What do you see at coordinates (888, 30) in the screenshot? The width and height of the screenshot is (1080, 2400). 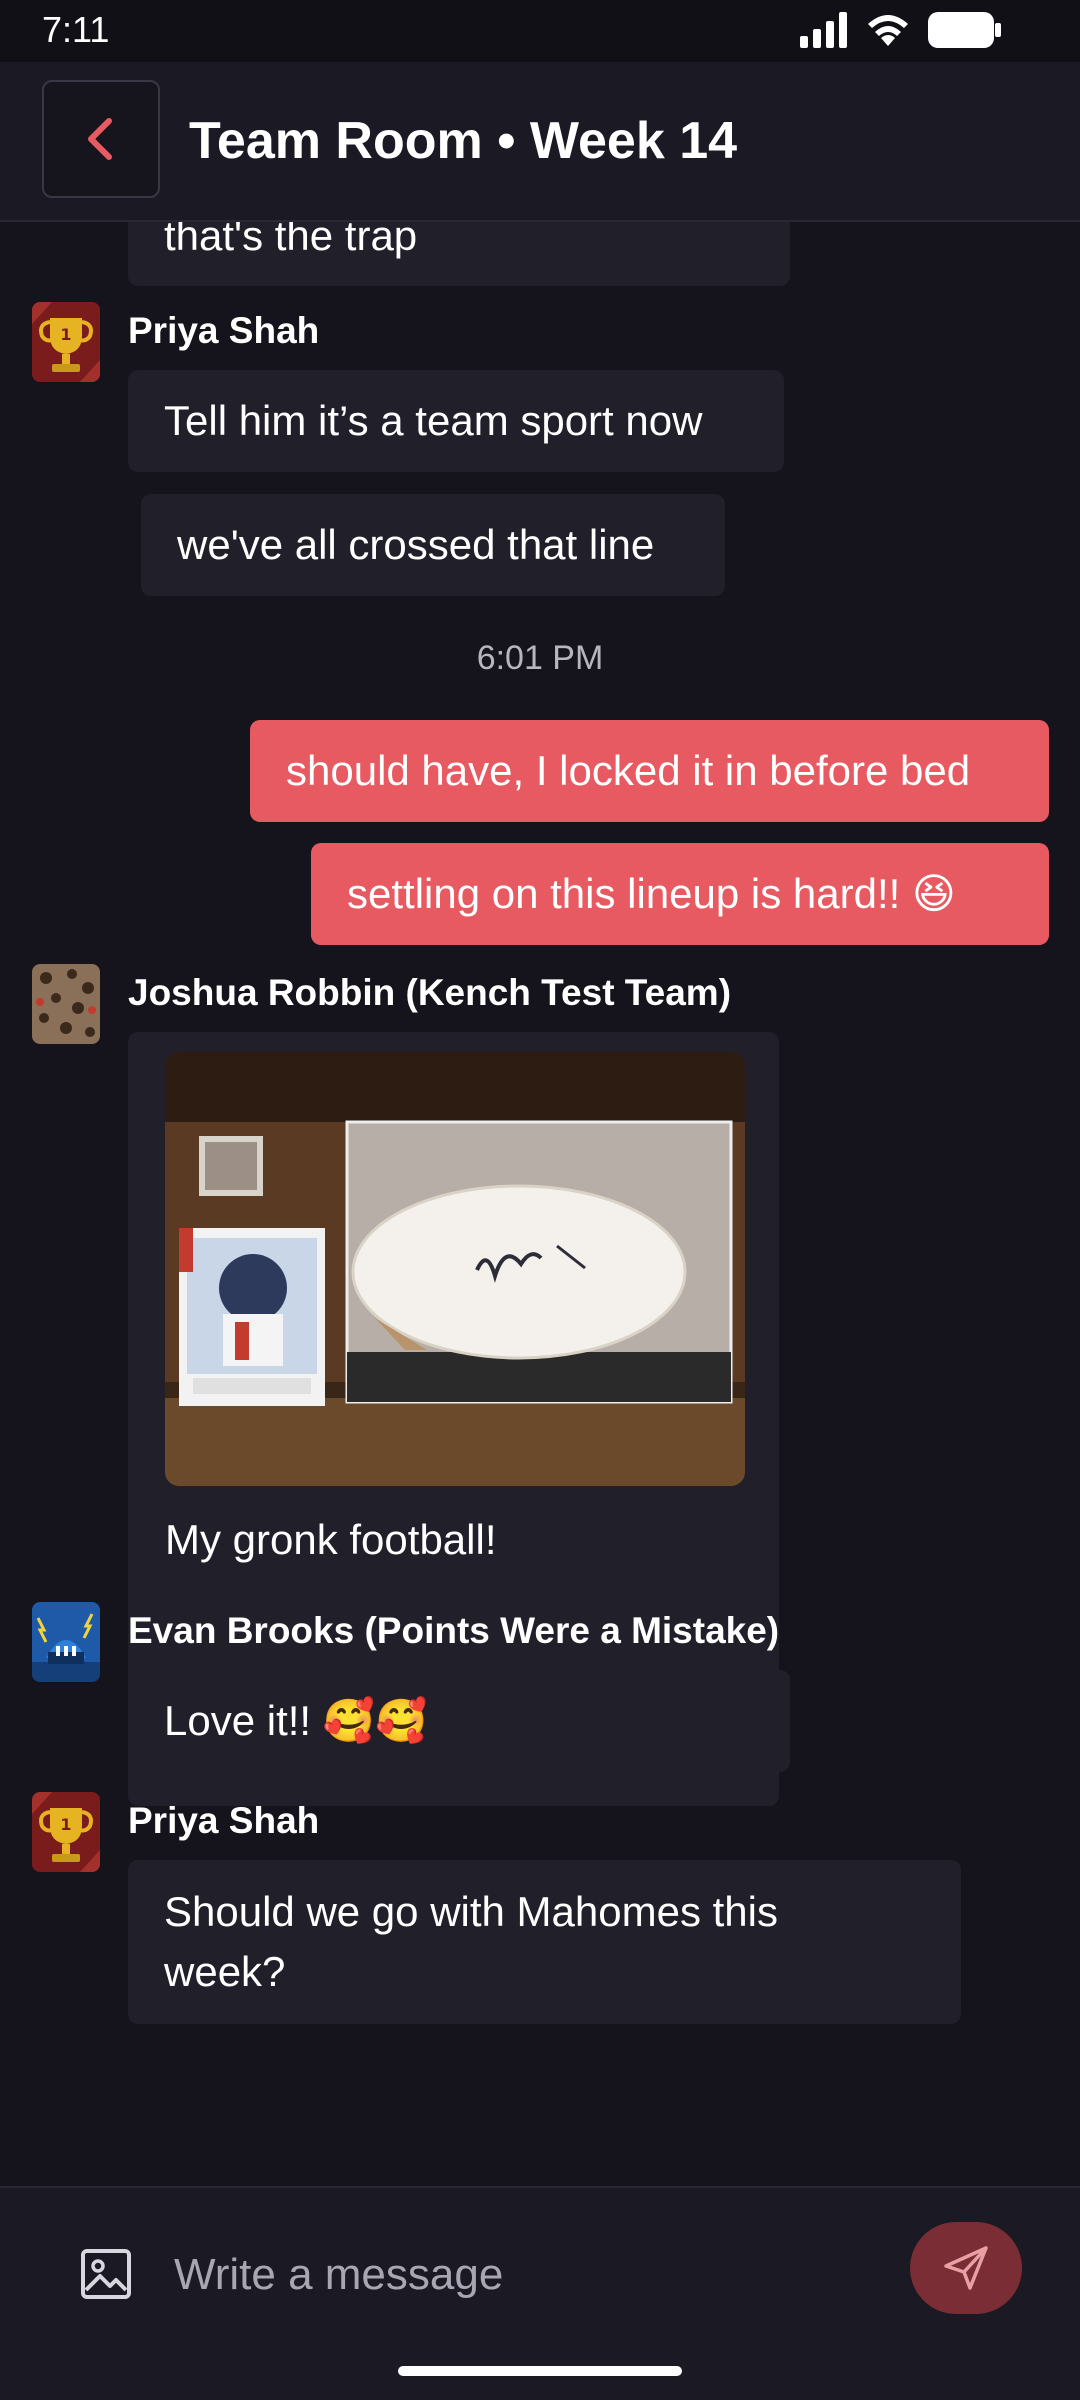 I see `wifi-icon` at bounding box center [888, 30].